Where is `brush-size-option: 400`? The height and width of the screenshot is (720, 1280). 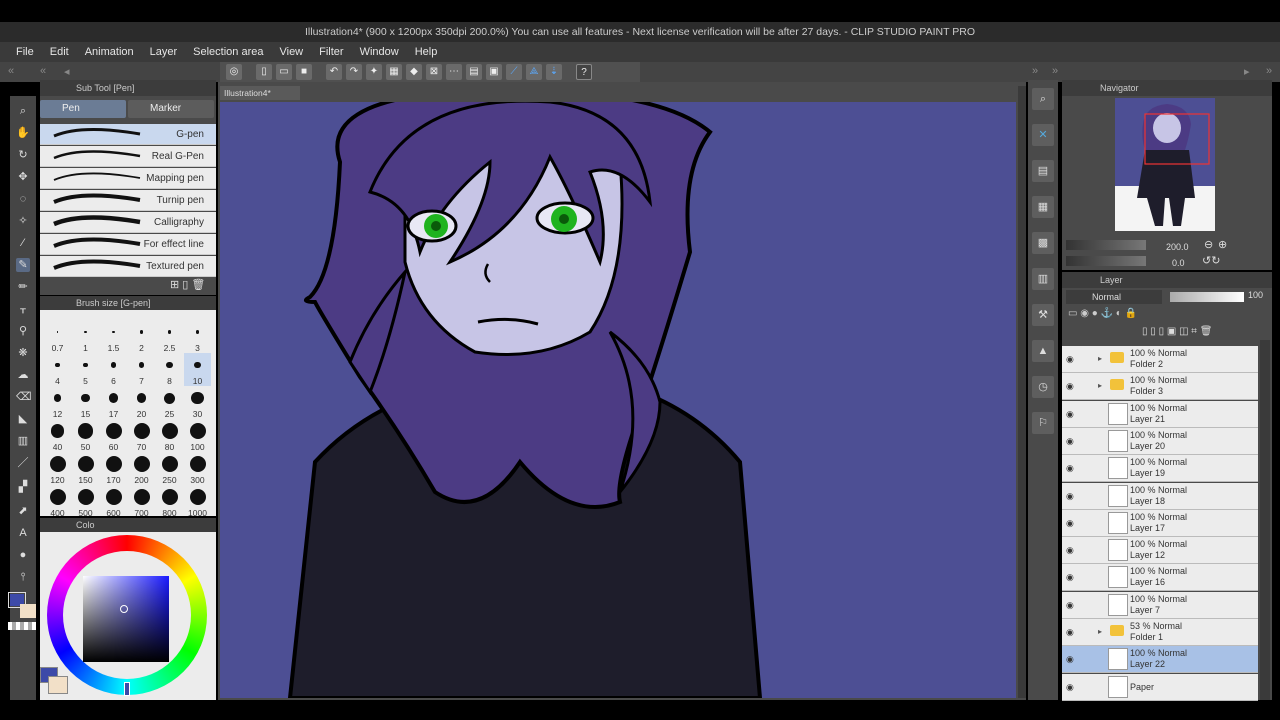
brush-size-option: 400 is located at coordinates (57, 501).